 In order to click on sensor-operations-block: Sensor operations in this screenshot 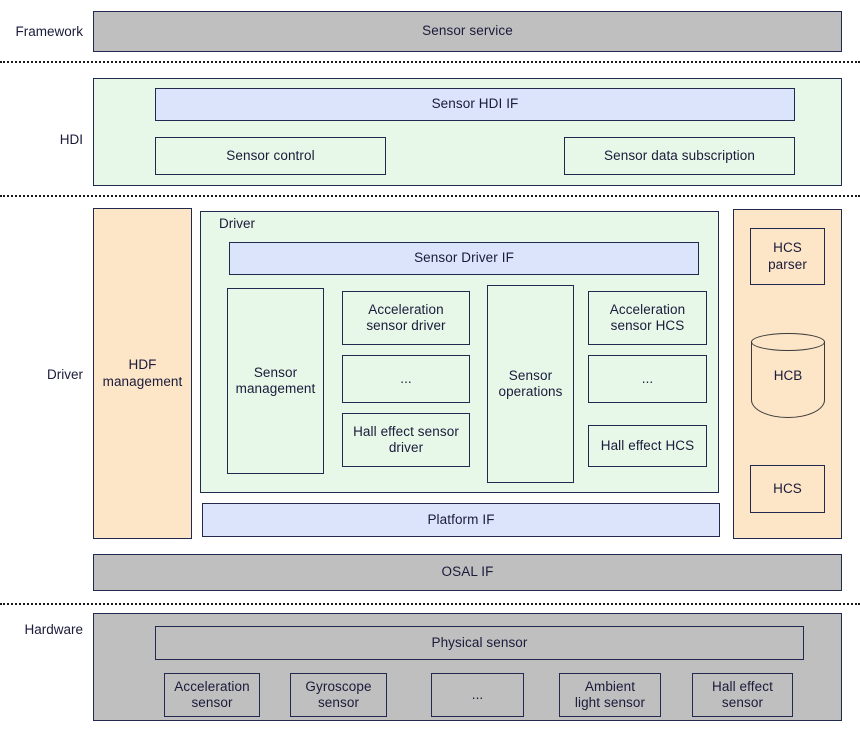, I will do `click(530, 384)`.